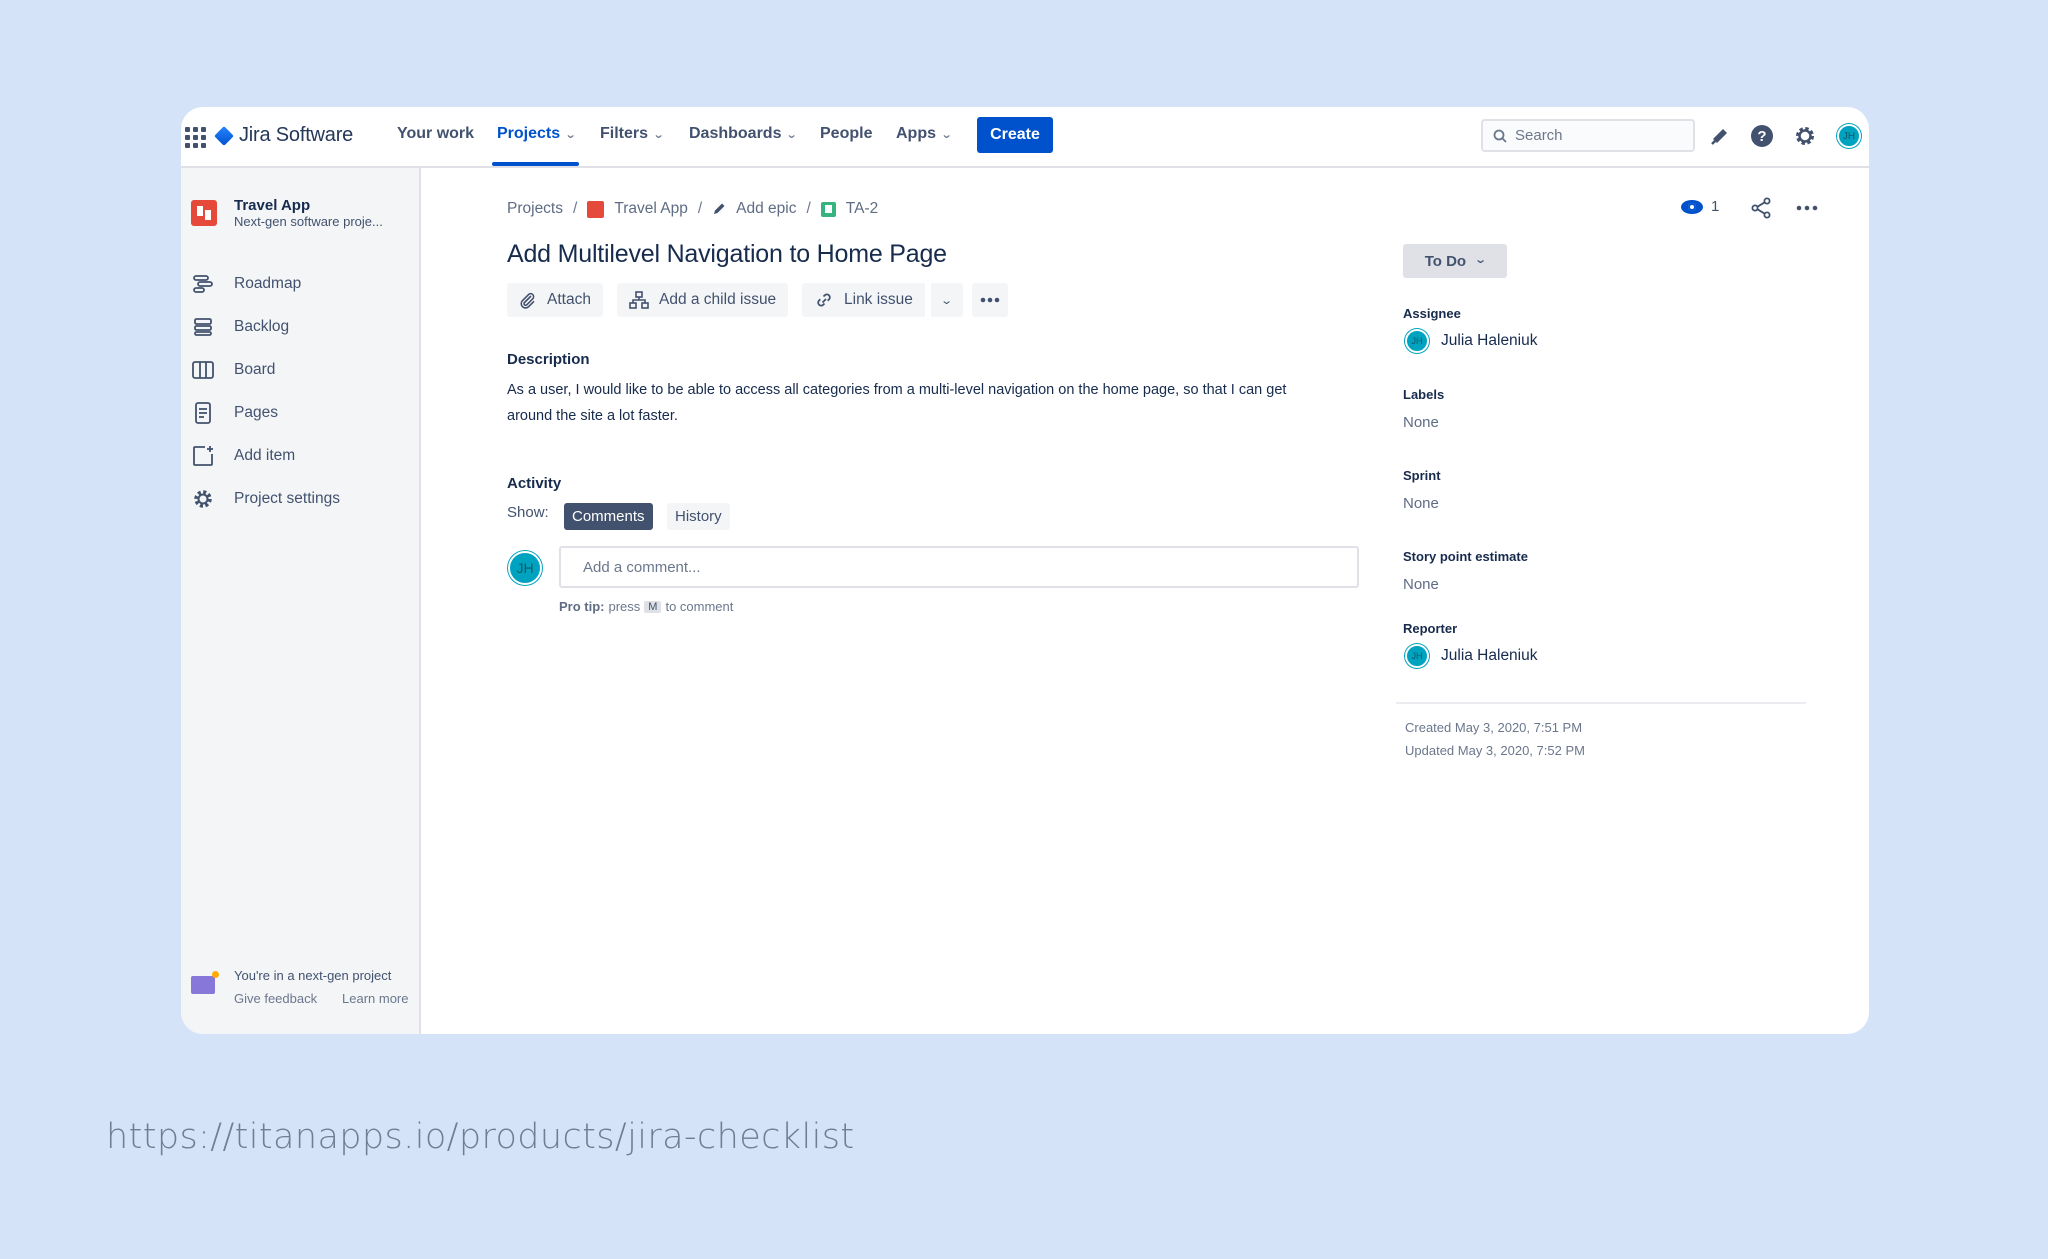 The height and width of the screenshot is (1259, 2048). What do you see at coordinates (1471, 656) in the screenshot?
I see `reporter-field: JH Julia Haleniuk` at bounding box center [1471, 656].